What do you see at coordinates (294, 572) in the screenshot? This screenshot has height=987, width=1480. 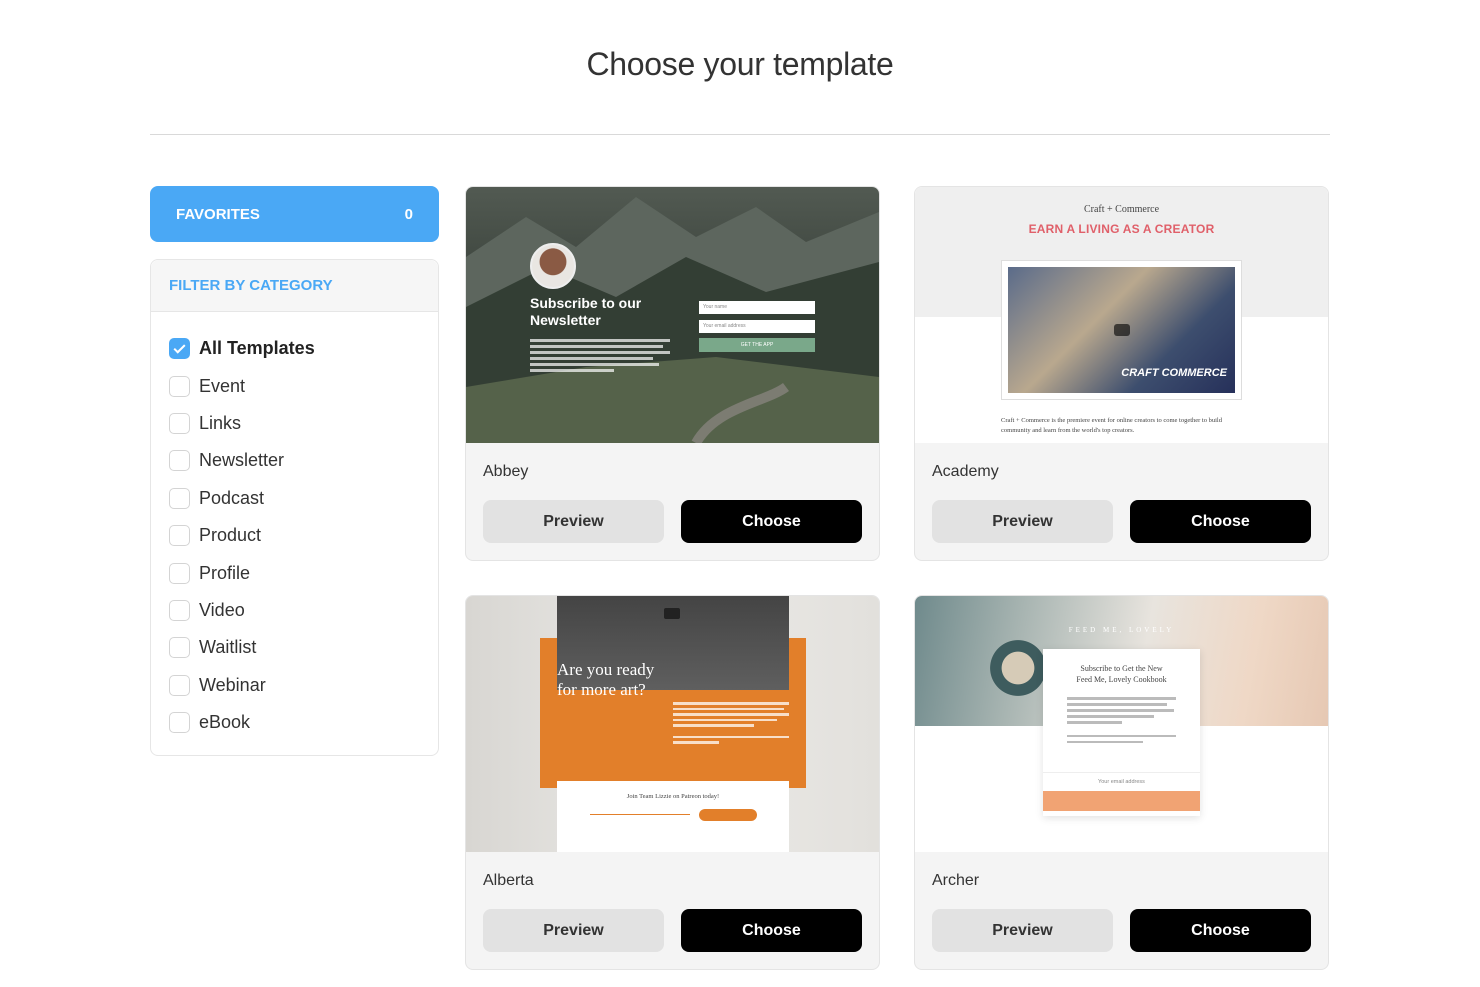 I see `category-item-profile: Profile` at bounding box center [294, 572].